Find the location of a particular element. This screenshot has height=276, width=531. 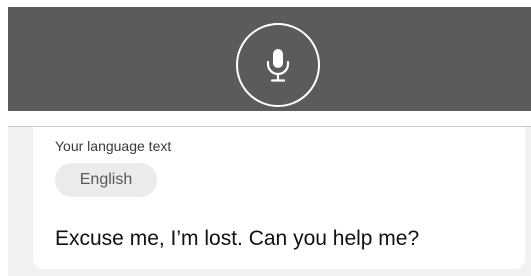

microphone-button is located at coordinates (278, 65).